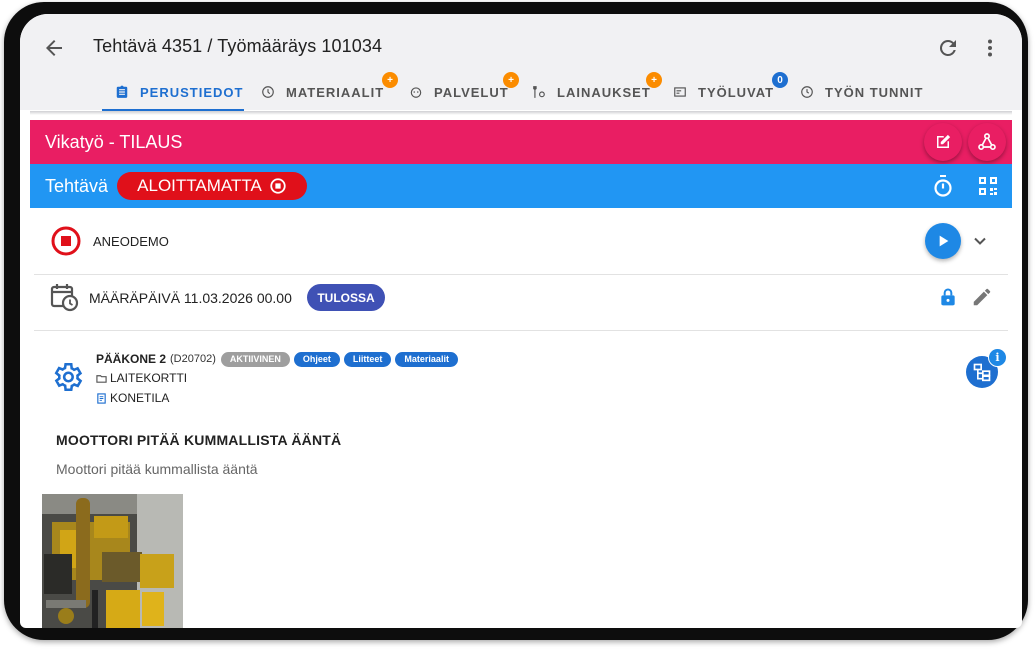 This screenshot has height=649, width=1036. Describe the element at coordinates (255, 359) in the screenshot. I see `machine-status-chip: AKTIIVINEN` at that location.